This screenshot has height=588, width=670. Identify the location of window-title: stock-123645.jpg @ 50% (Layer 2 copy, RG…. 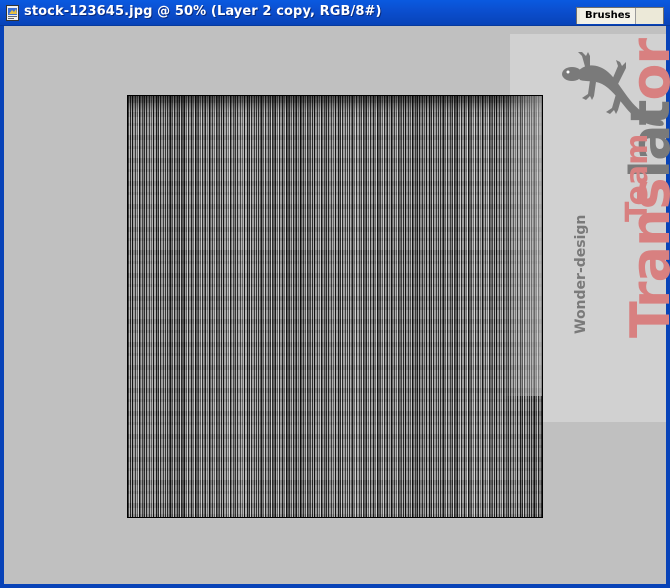
(203, 11).